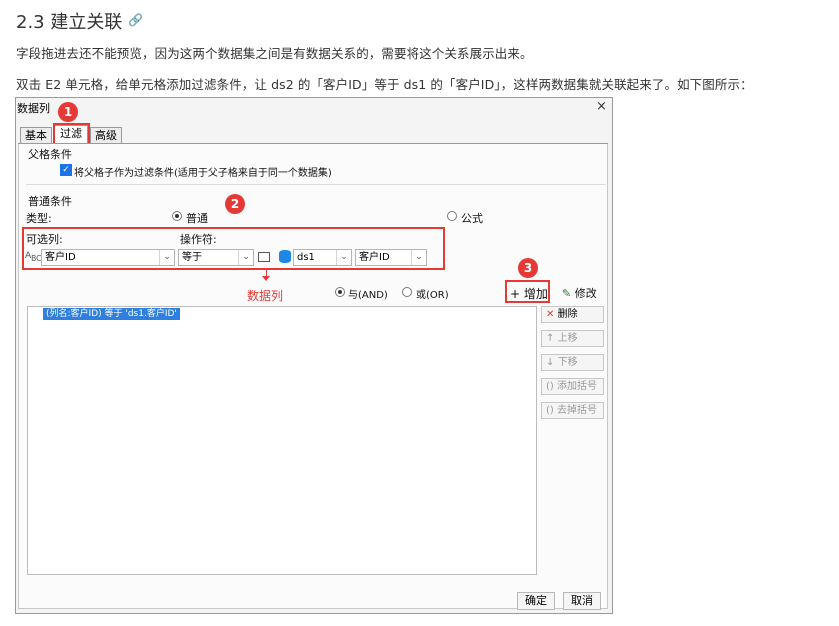  Describe the element at coordinates (582, 601) in the screenshot. I see `cancel-button: 取消` at that location.